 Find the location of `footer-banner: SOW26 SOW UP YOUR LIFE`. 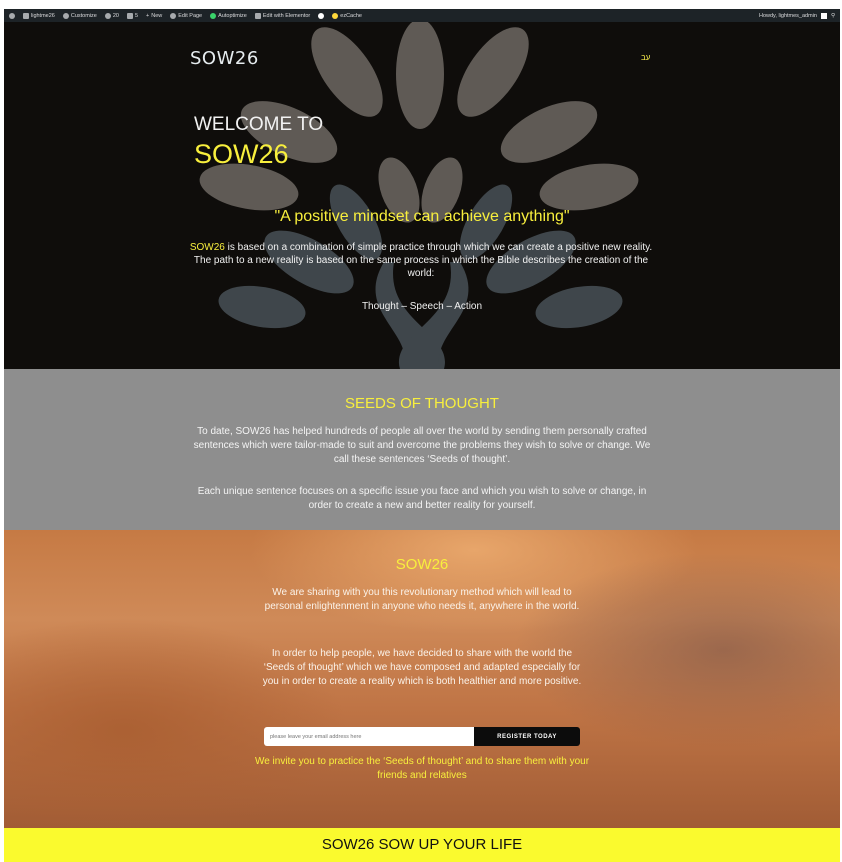

footer-banner: SOW26 SOW UP YOUR LIFE is located at coordinates (422, 845).